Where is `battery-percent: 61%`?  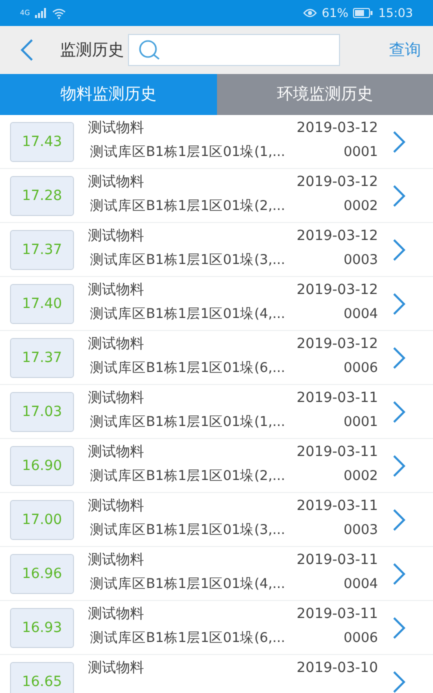
battery-percent: 61% is located at coordinates (335, 13).